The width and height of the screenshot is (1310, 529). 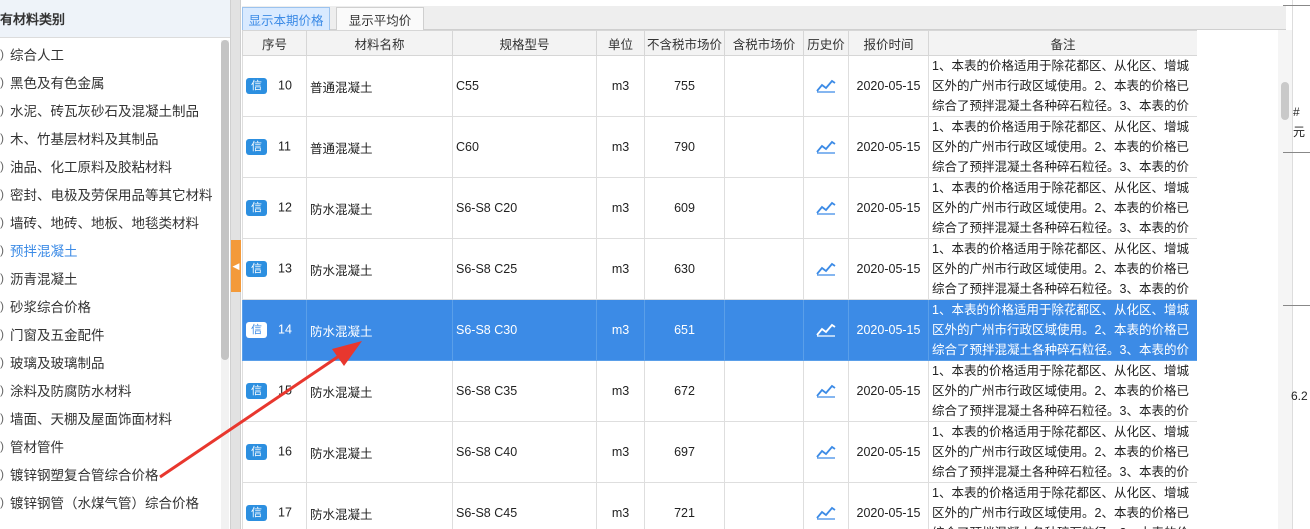 I want to click on tab-average-price: 显示平均价, so click(x=380, y=18).